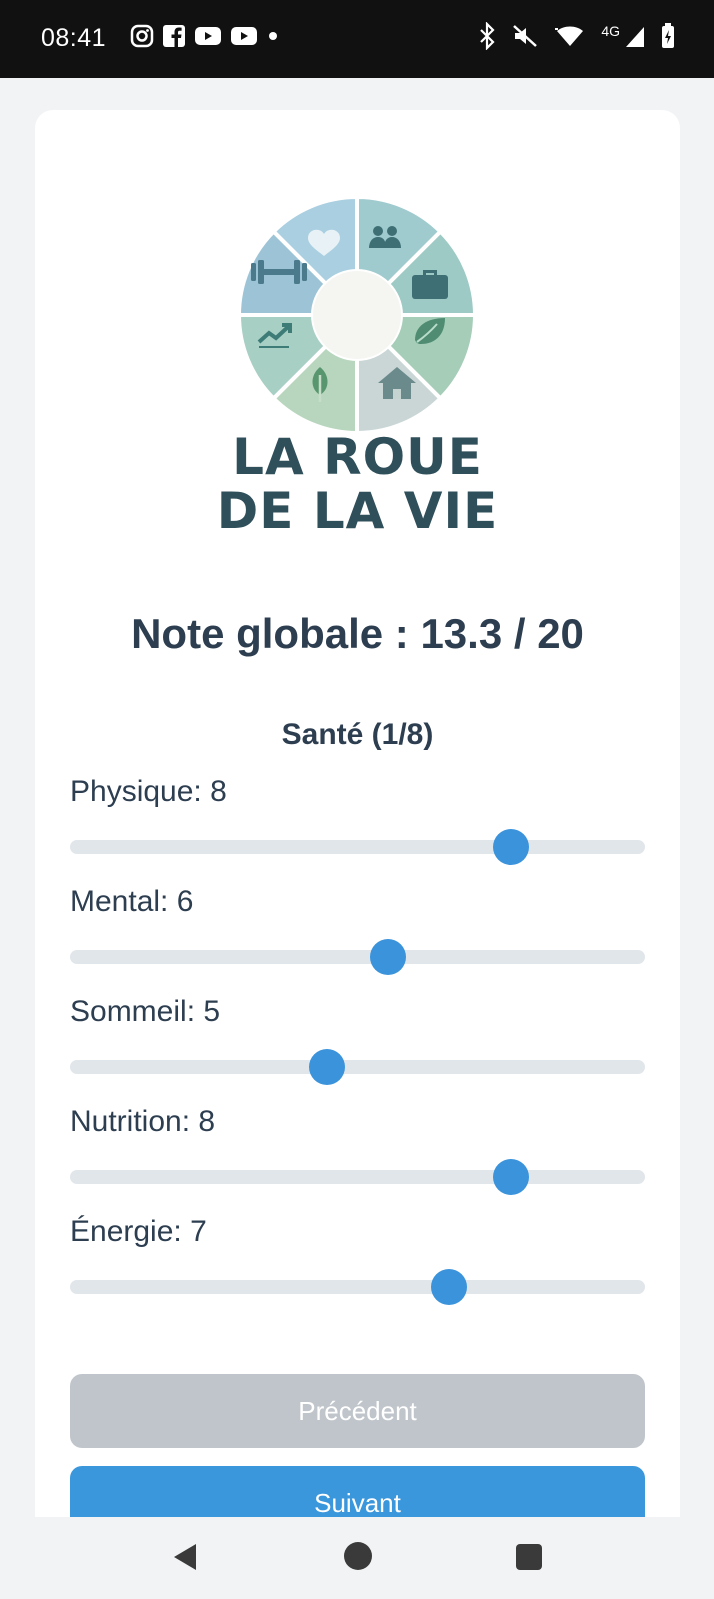  Describe the element at coordinates (143, 1121) in the screenshot. I see `slider-label: Nutrition: 8` at that location.